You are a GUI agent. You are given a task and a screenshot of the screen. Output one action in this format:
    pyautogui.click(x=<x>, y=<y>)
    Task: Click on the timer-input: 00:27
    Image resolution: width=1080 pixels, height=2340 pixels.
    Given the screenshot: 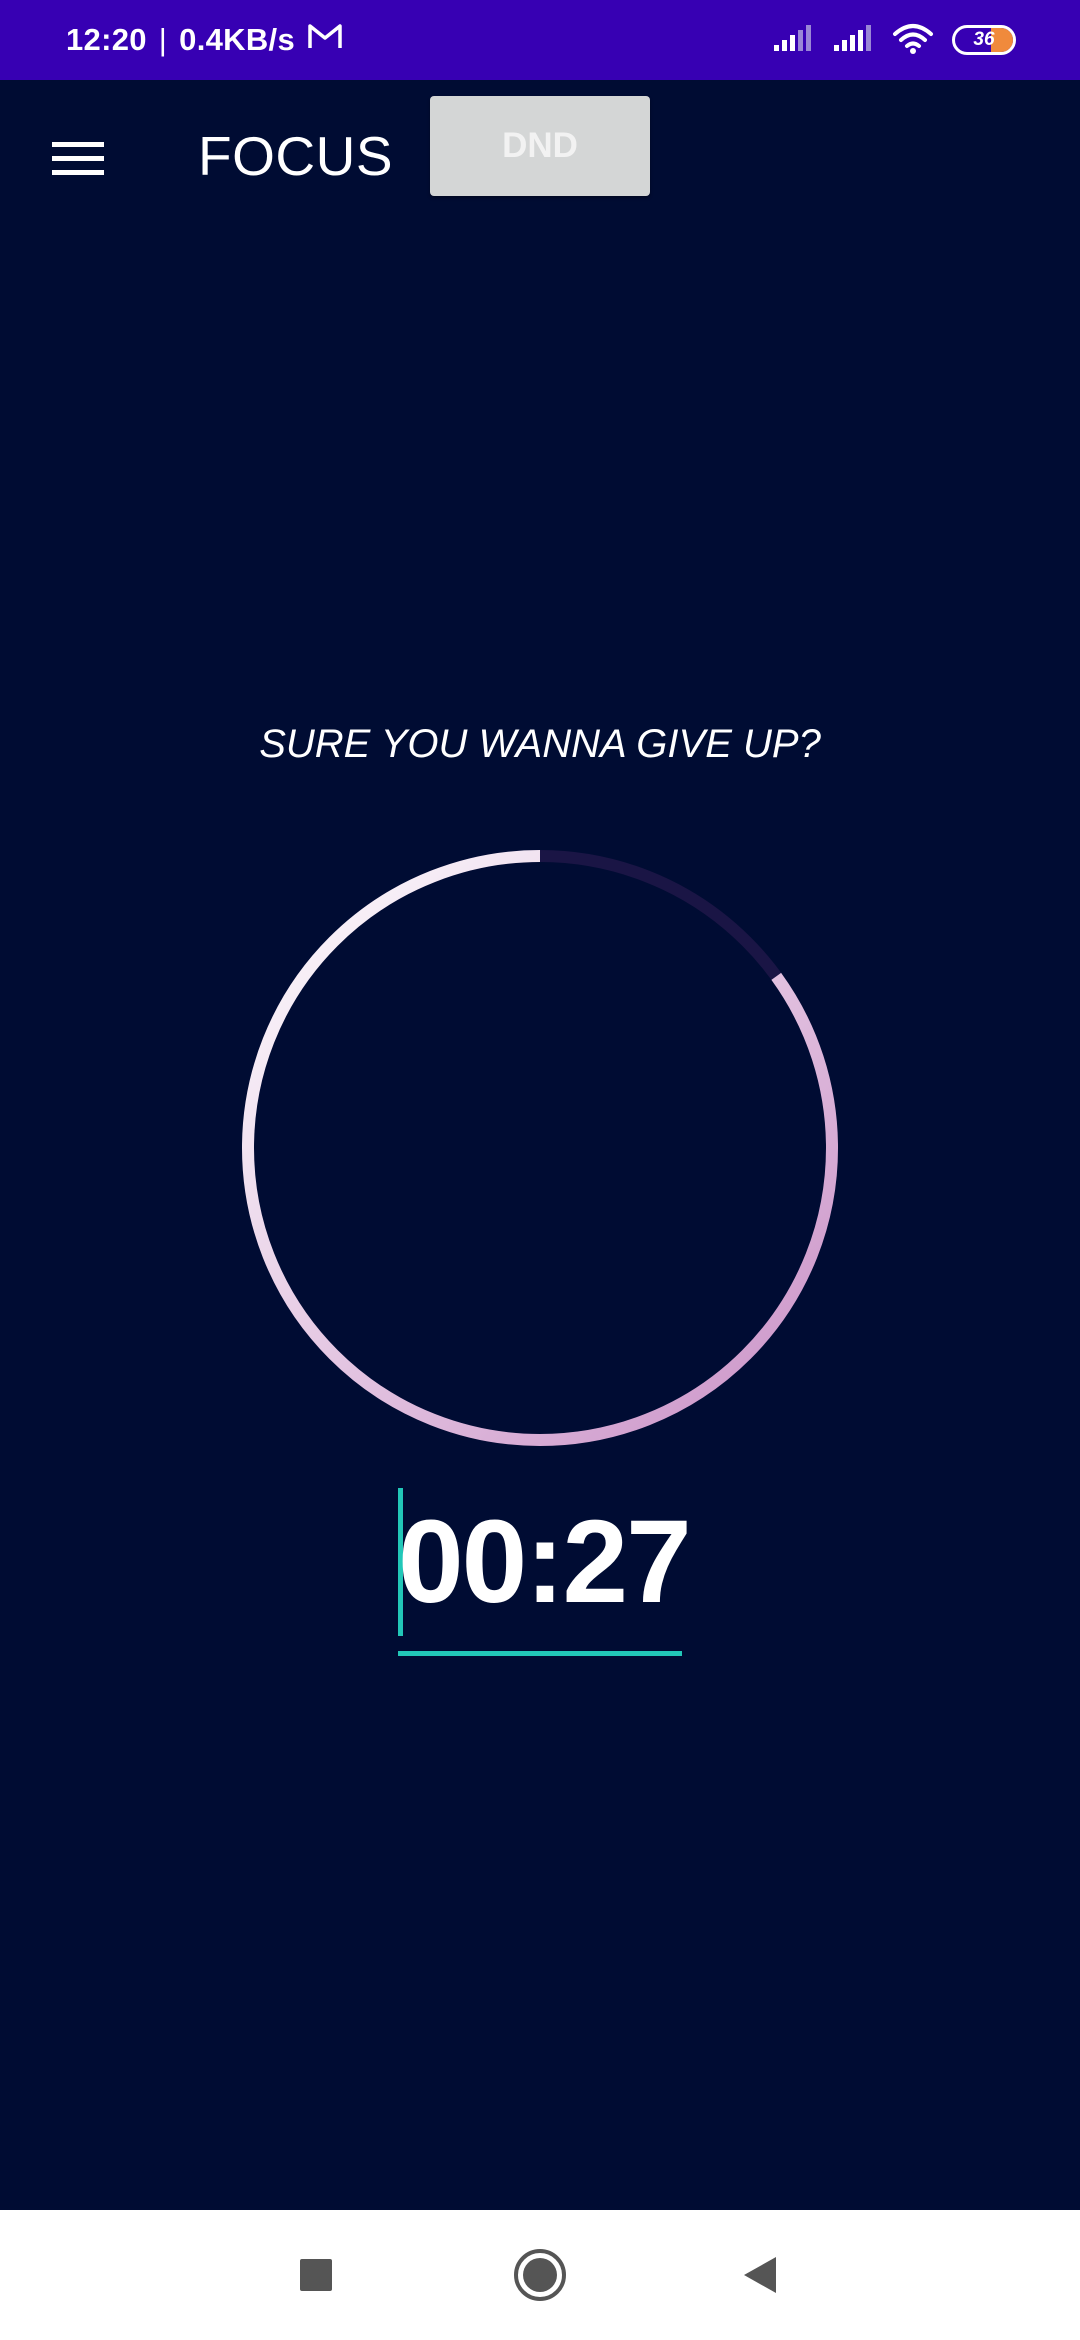 What is the action you would take?
    pyautogui.click(x=545, y=1572)
    